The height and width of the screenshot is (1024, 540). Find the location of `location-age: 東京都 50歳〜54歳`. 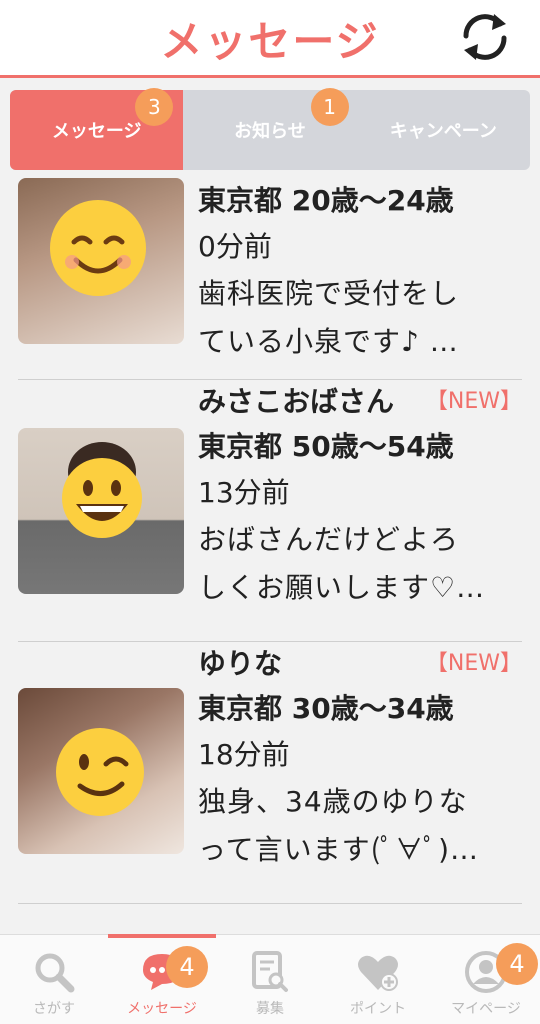

location-age: 東京都 50歳〜54歳 is located at coordinates (326, 446).